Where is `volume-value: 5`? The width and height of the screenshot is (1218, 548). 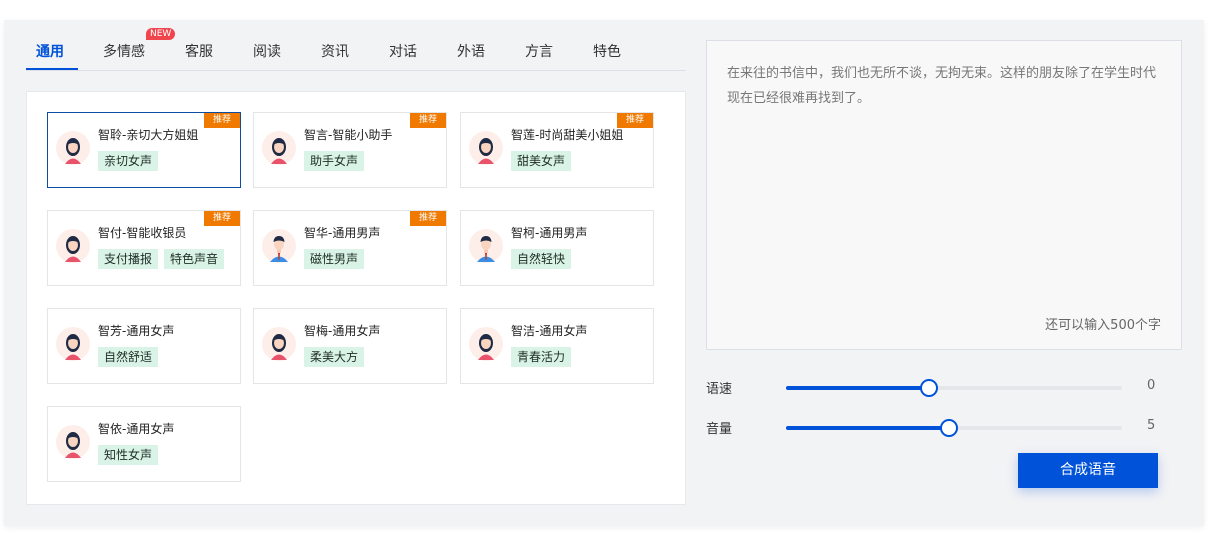 volume-value: 5 is located at coordinates (1151, 425).